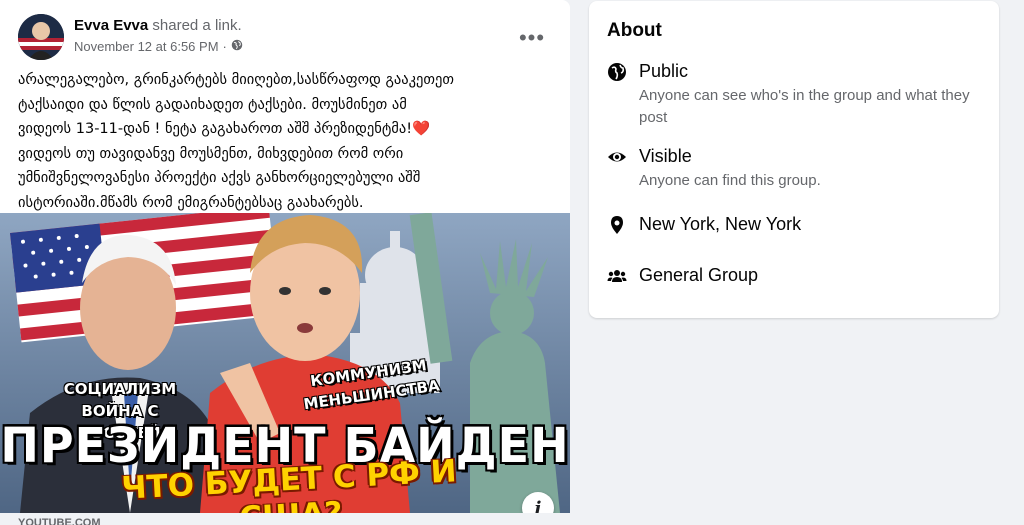 Image resolution: width=1024 pixels, height=525 pixels. What do you see at coordinates (617, 276) in the screenshot?
I see `people-icon` at bounding box center [617, 276].